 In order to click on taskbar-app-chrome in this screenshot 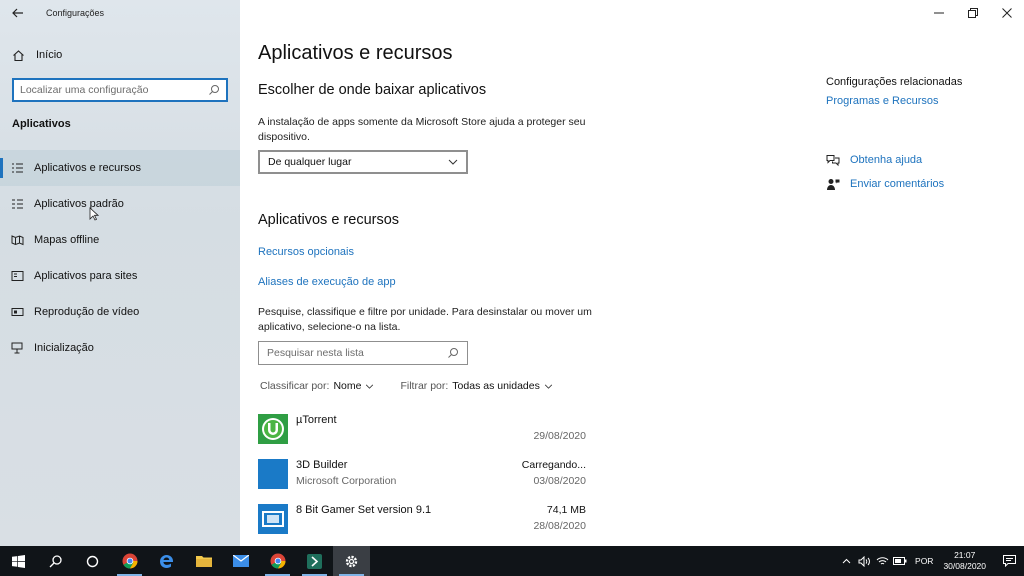, I will do `click(129, 561)`.